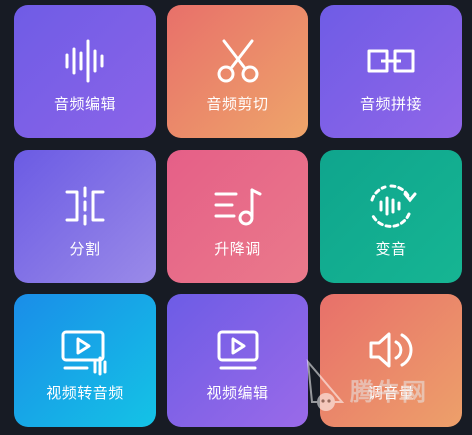 The height and width of the screenshot is (435, 472). I want to click on pitch-note-icon, so click(237, 206).